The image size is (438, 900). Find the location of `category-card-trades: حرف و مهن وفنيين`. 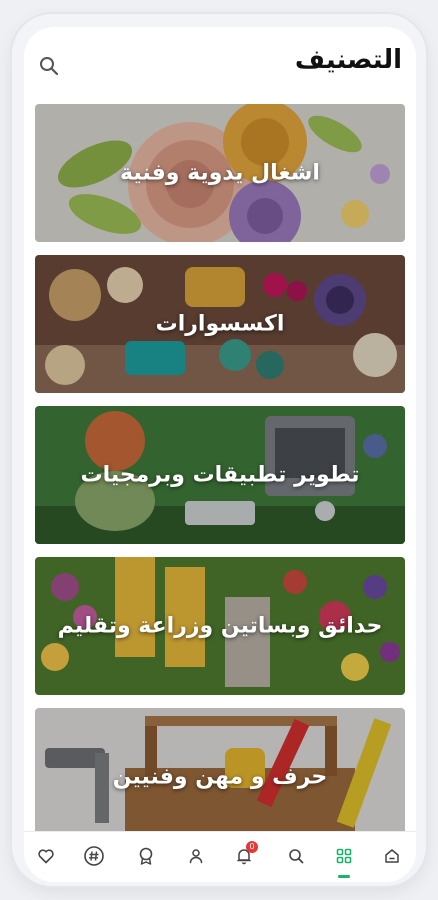

category-card-trades: حرف و مهن وفنيين is located at coordinates (220, 777).